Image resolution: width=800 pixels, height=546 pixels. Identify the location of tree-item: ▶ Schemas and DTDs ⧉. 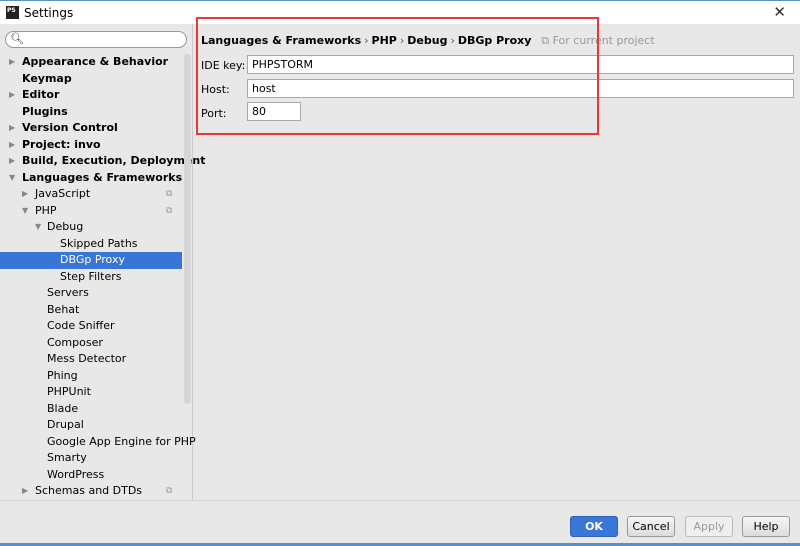
(91, 491).